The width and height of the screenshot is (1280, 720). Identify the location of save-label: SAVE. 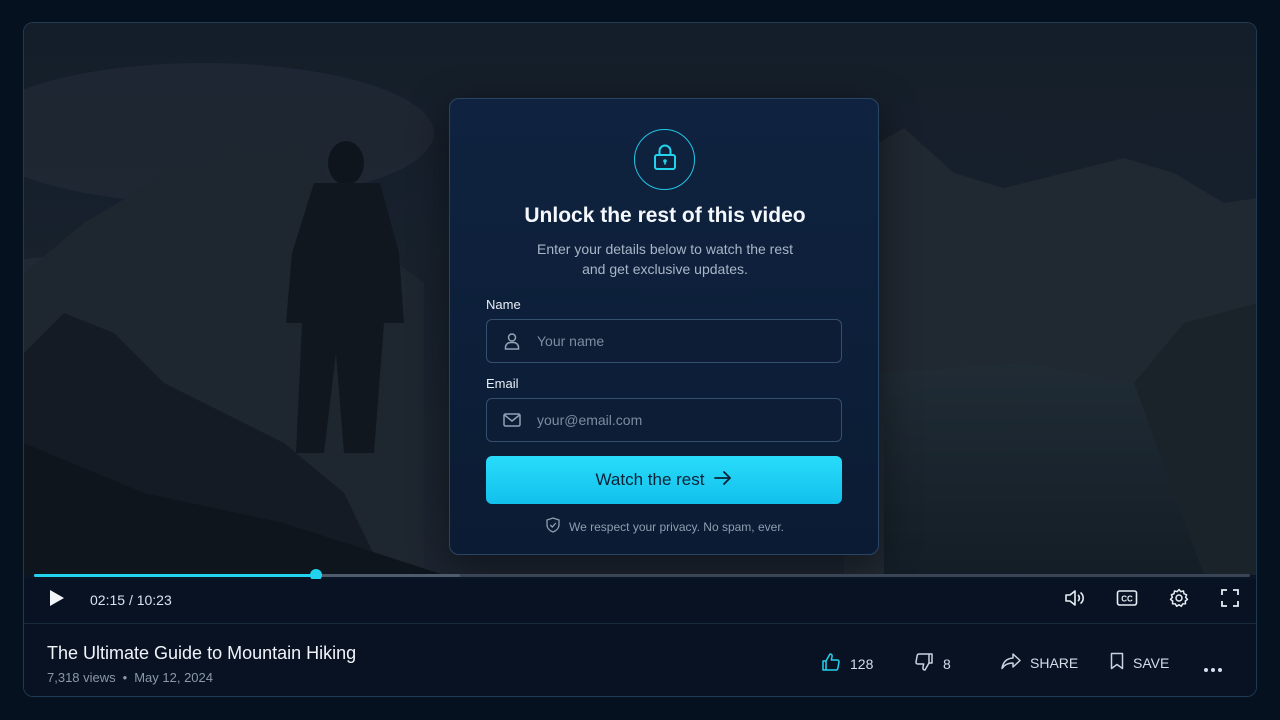
(1151, 662).